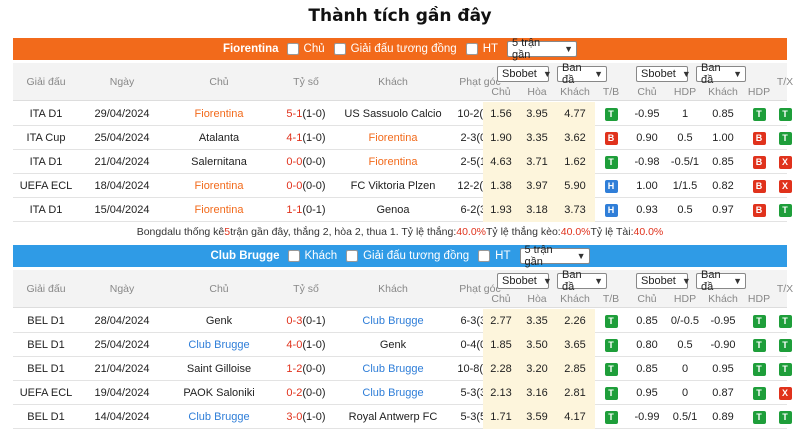 This screenshot has width=800, height=430. I want to click on cell-text: ITA D1, so click(46, 210).